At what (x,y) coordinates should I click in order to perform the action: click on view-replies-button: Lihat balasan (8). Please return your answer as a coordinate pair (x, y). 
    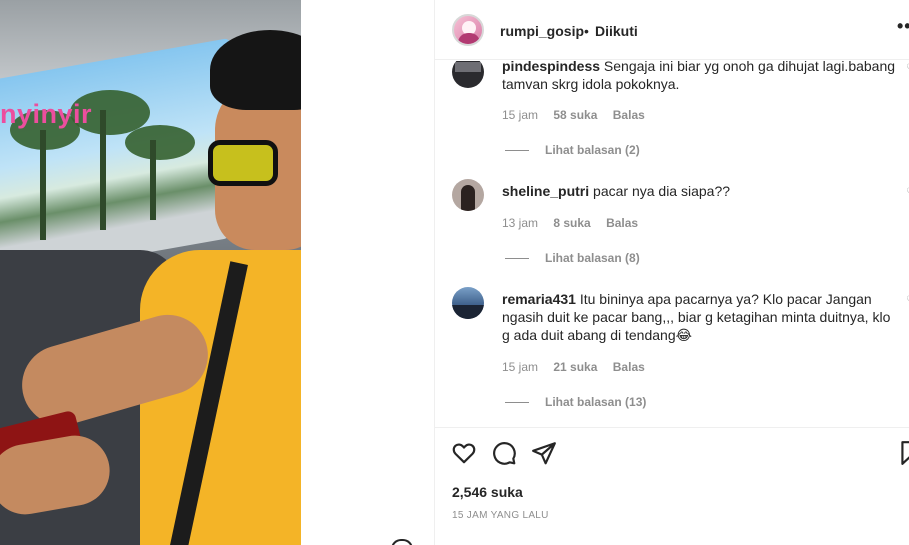
    Looking at the image, I should click on (572, 258).